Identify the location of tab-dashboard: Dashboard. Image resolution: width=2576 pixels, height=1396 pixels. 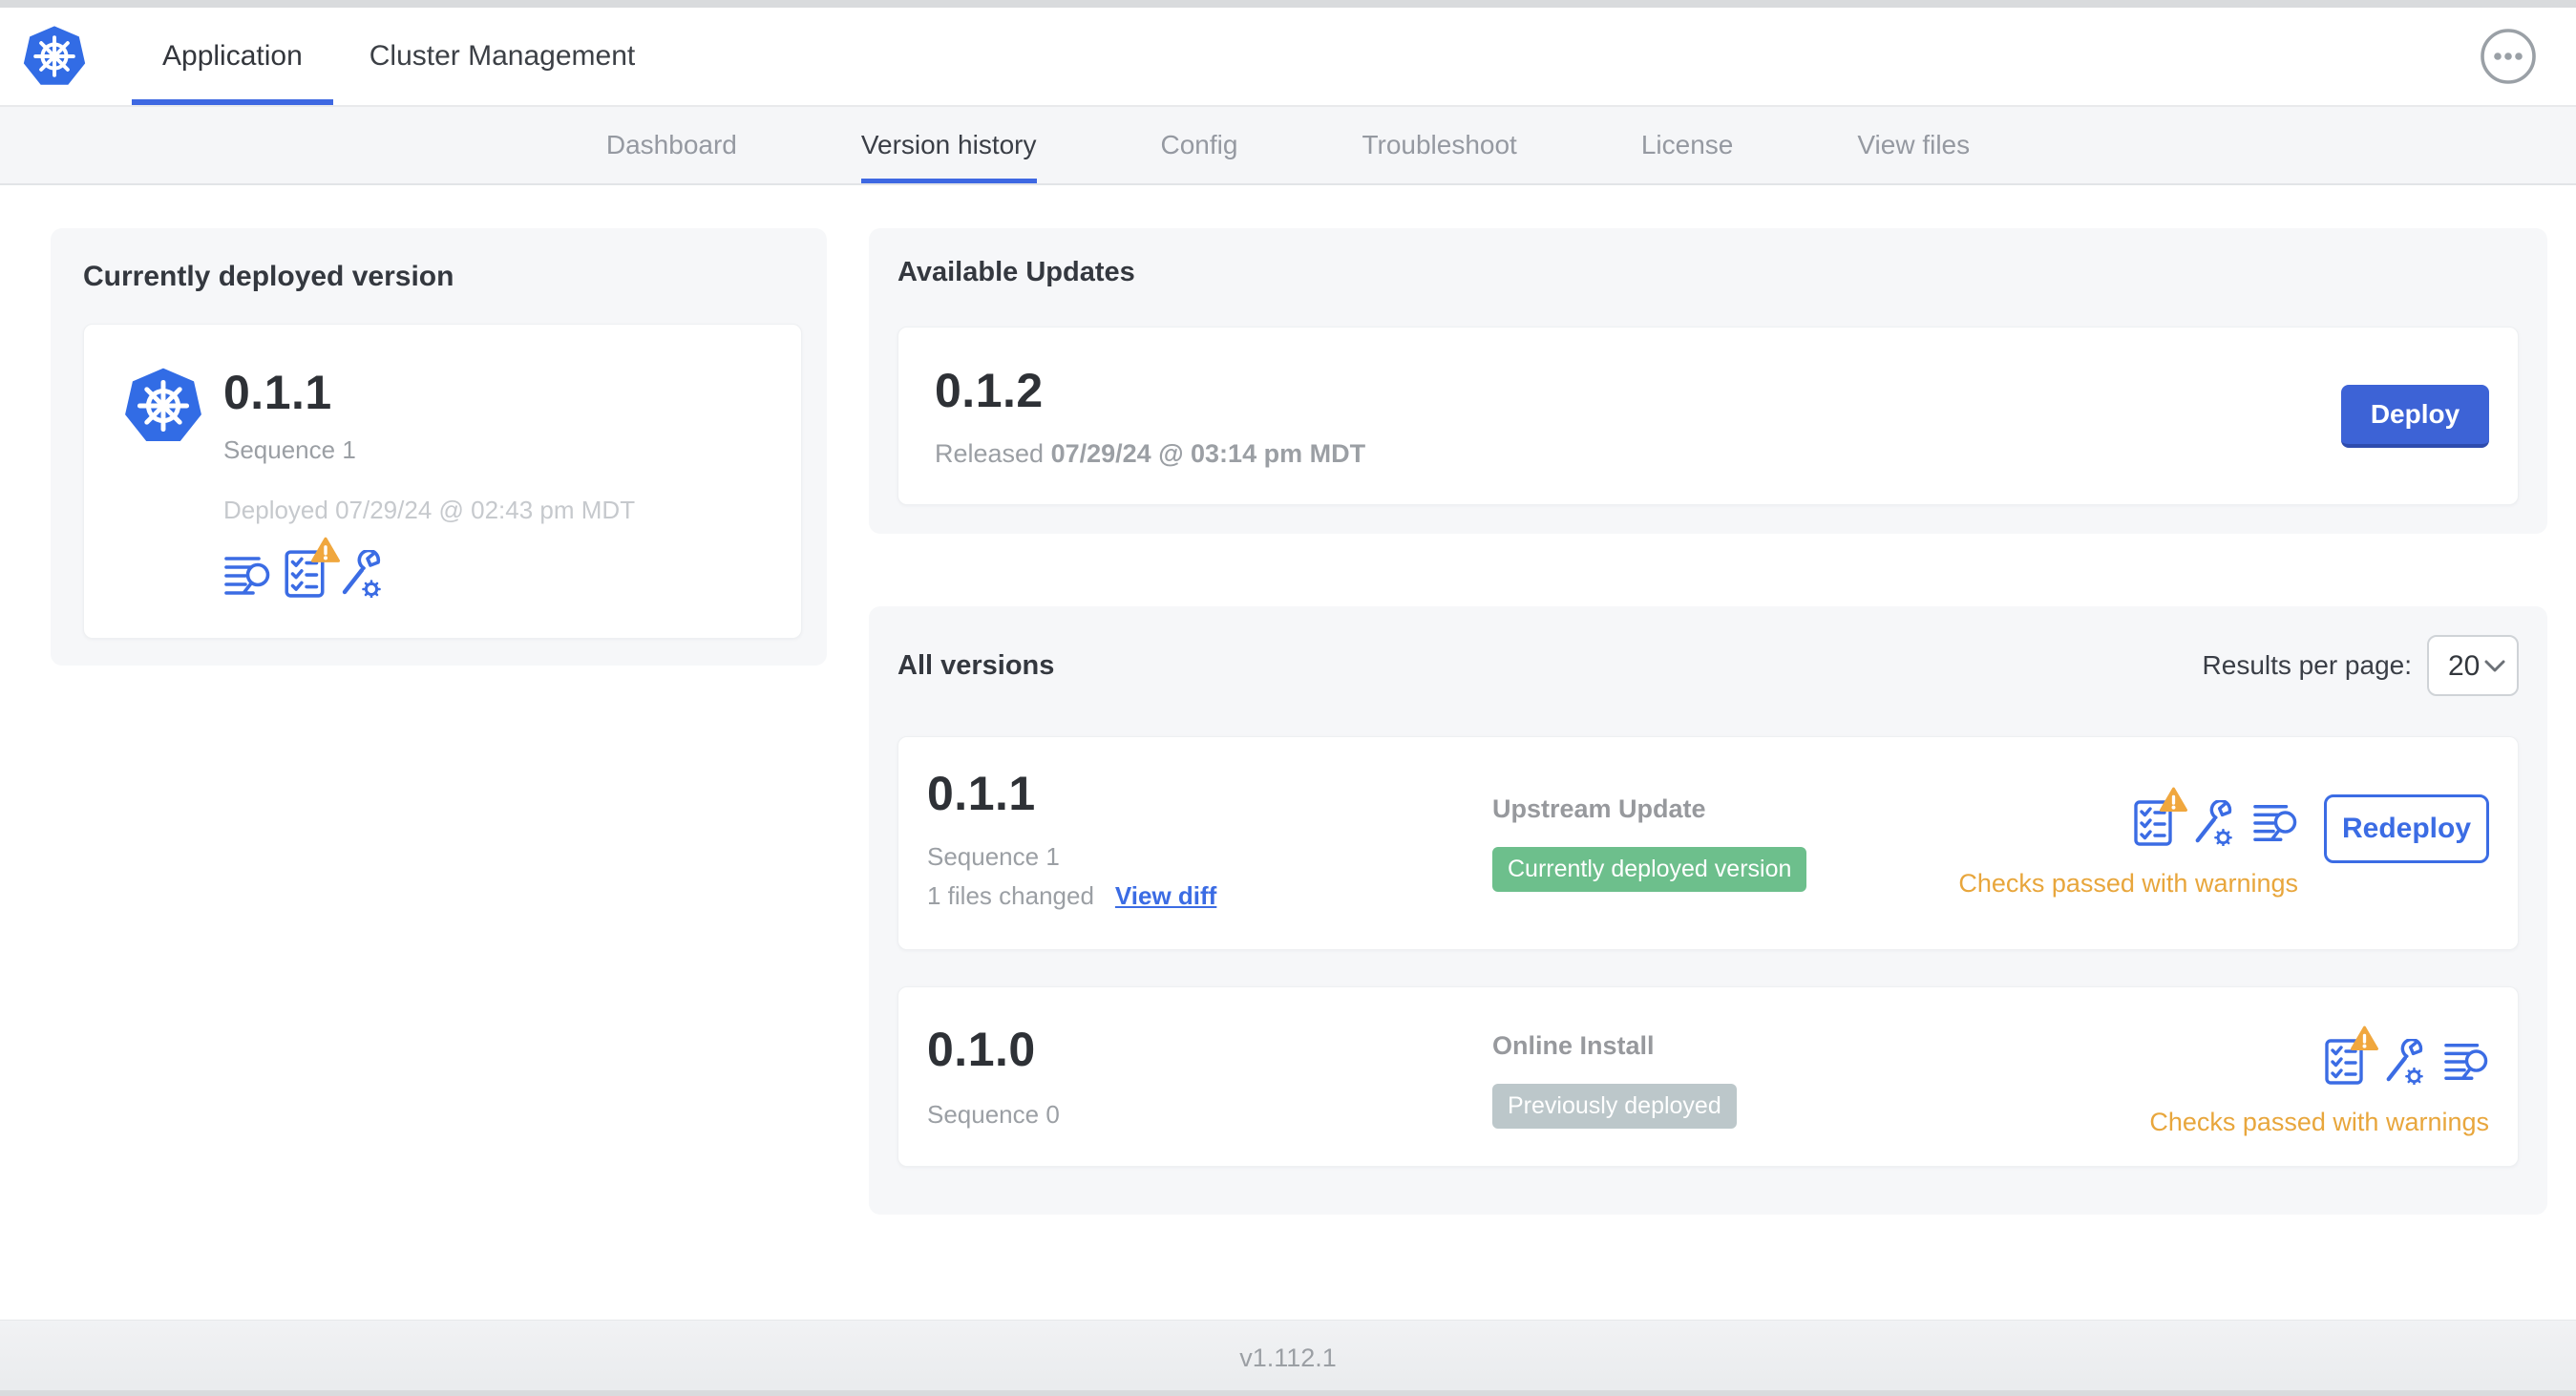
(671, 145).